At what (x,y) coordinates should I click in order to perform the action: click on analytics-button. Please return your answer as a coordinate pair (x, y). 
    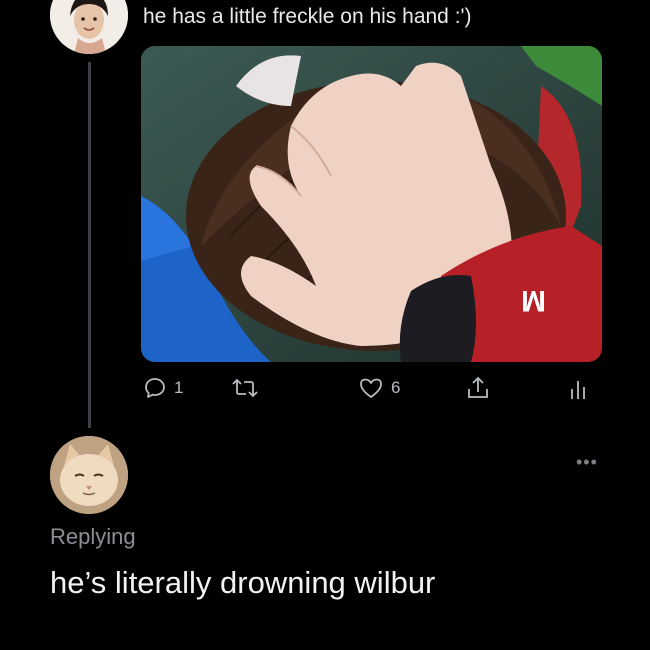
    Looking at the image, I should click on (579, 388).